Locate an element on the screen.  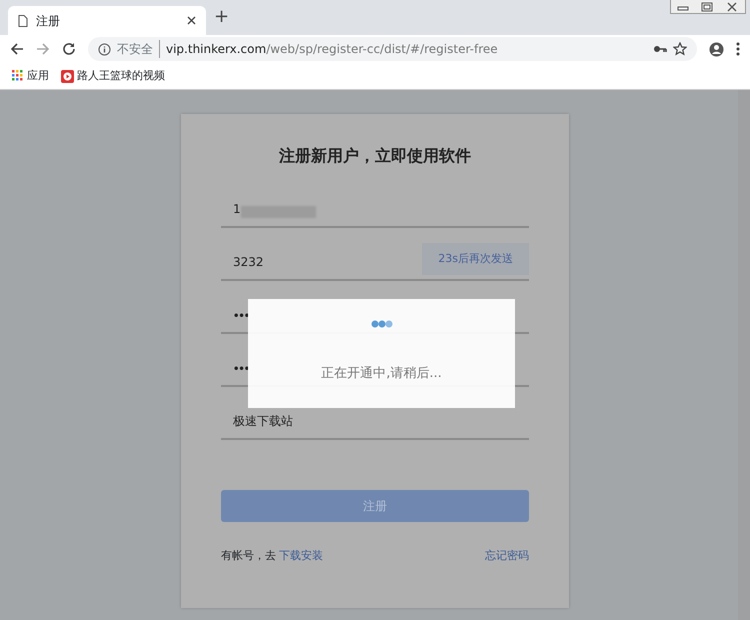
close-icon is located at coordinates (191, 20).